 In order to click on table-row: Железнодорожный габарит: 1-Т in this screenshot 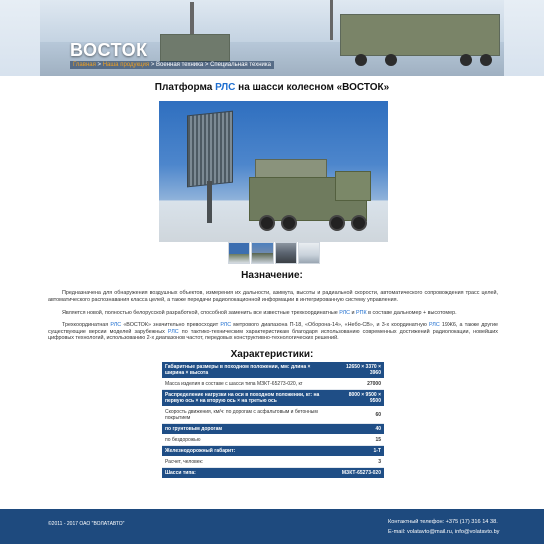, I will do `click(273, 451)`.